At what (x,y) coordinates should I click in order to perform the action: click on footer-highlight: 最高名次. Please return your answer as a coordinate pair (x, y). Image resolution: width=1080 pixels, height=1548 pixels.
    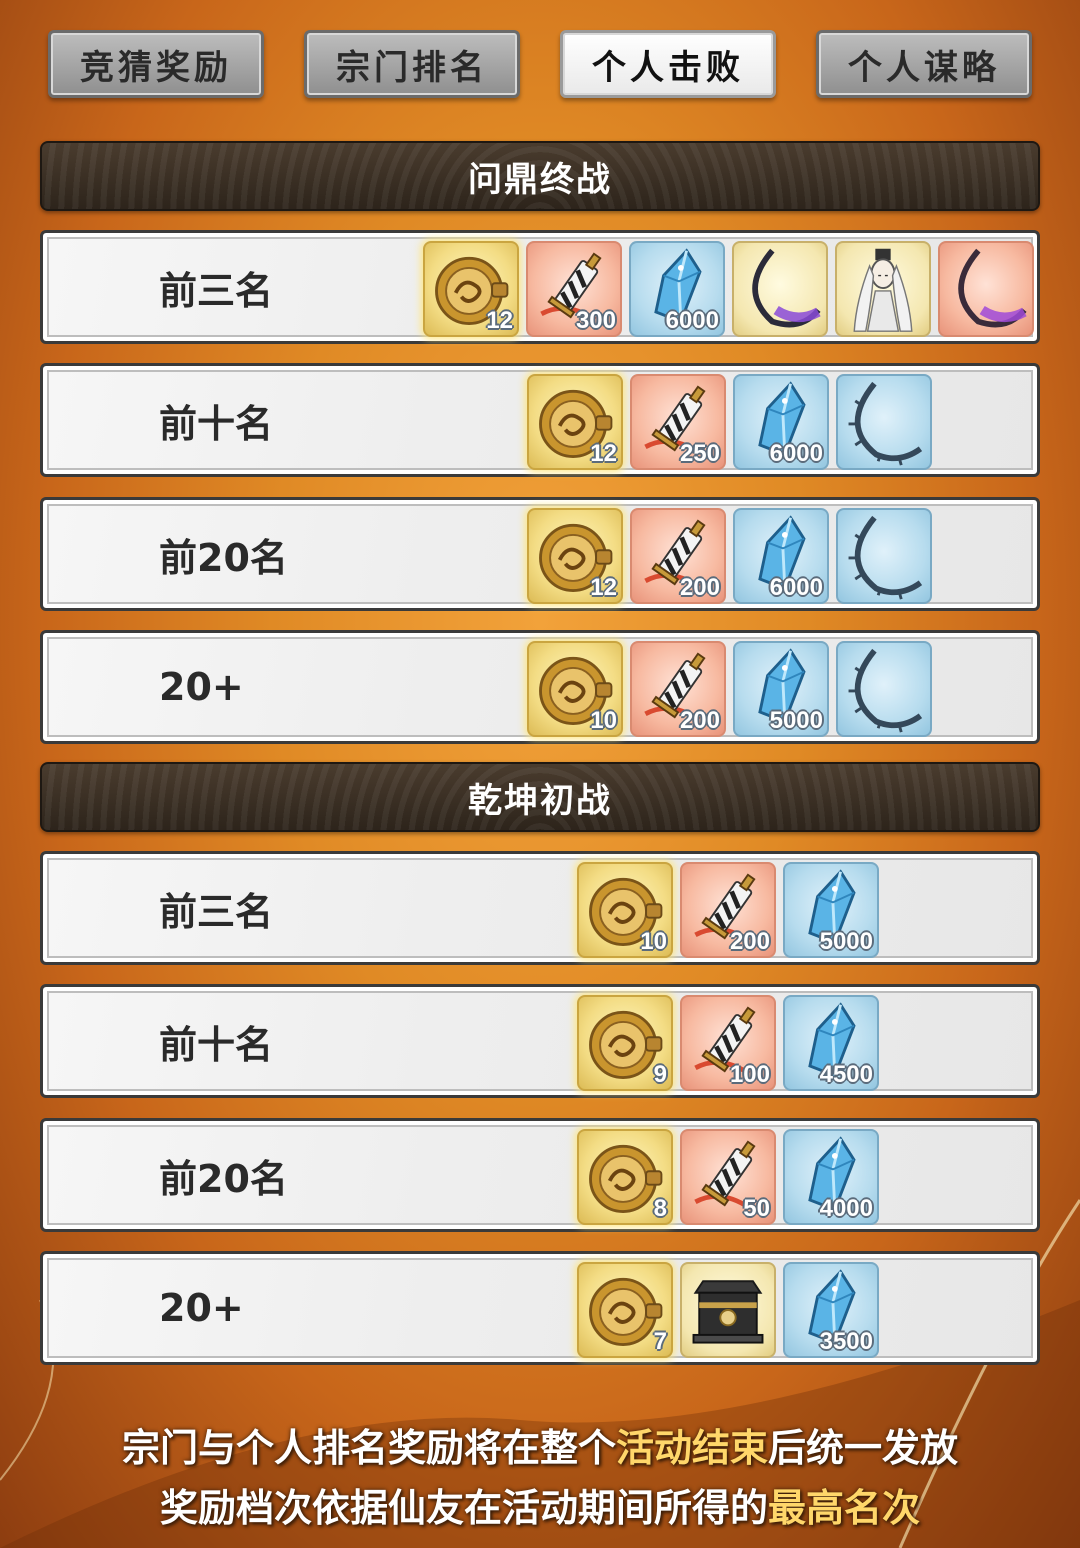
    Looking at the image, I should click on (844, 1508).